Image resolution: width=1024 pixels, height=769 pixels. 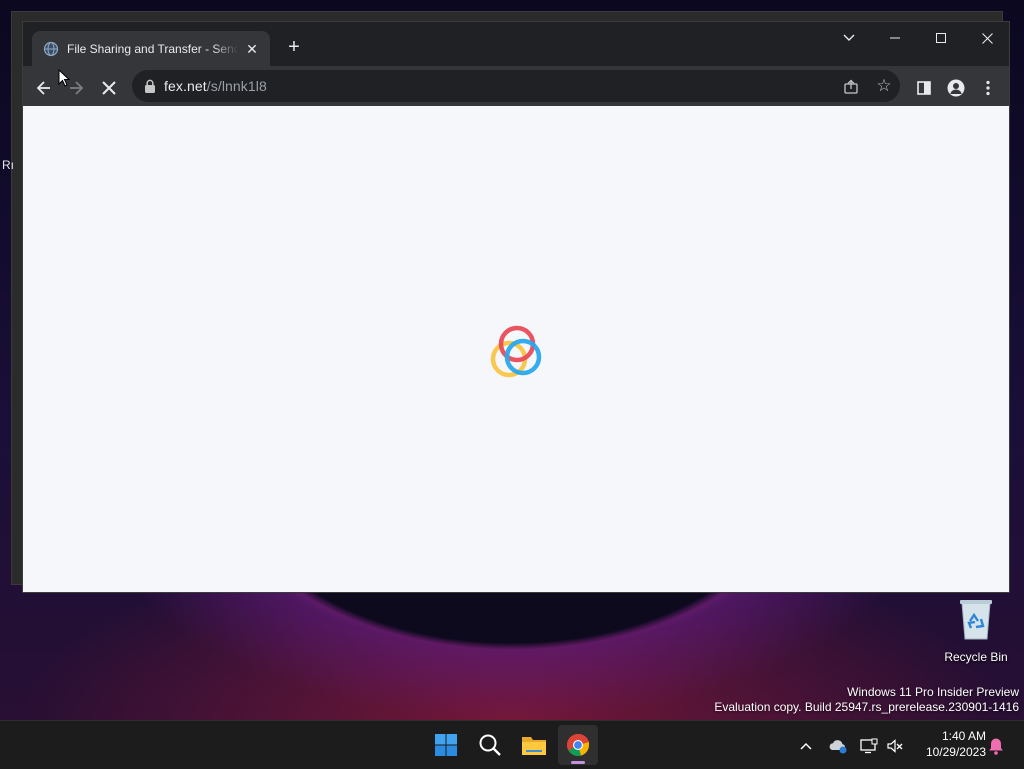 What do you see at coordinates (884, 86) in the screenshot?
I see `bookmark-star-icon: ☆` at bounding box center [884, 86].